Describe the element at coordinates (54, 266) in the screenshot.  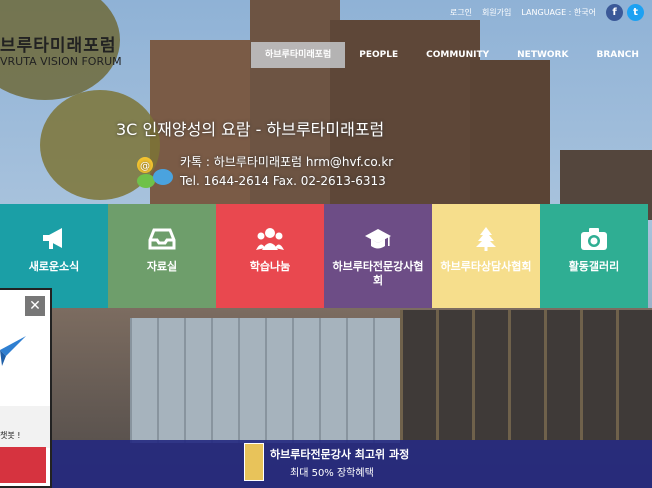
I see `menu-tile-label: 새로운소식` at that location.